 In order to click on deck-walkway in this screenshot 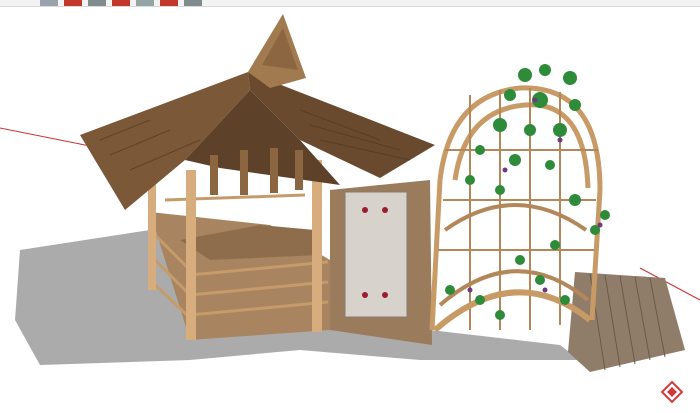, I will do `click(626, 322)`.